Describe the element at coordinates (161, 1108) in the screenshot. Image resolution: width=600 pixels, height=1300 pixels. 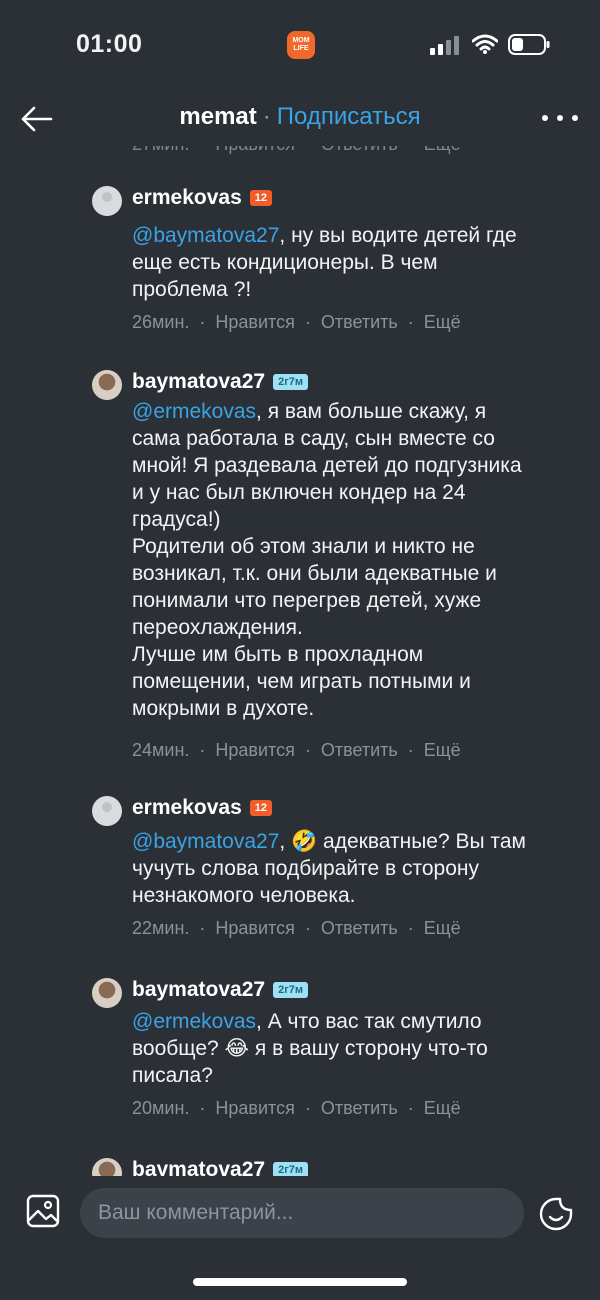
I see `comment-time: 20мин.` at that location.